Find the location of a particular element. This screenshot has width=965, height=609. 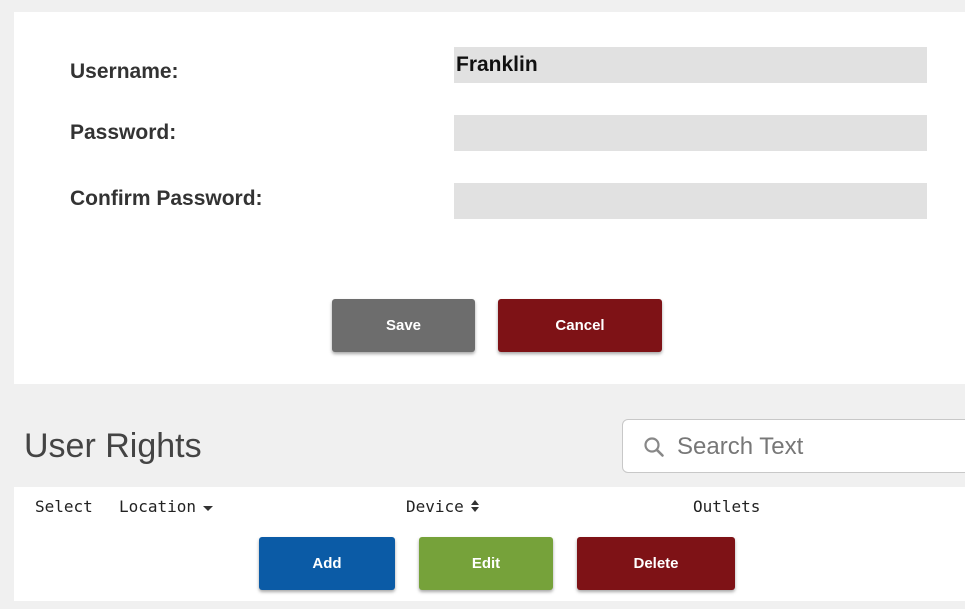

edit-button: Edit is located at coordinates (486, 563).